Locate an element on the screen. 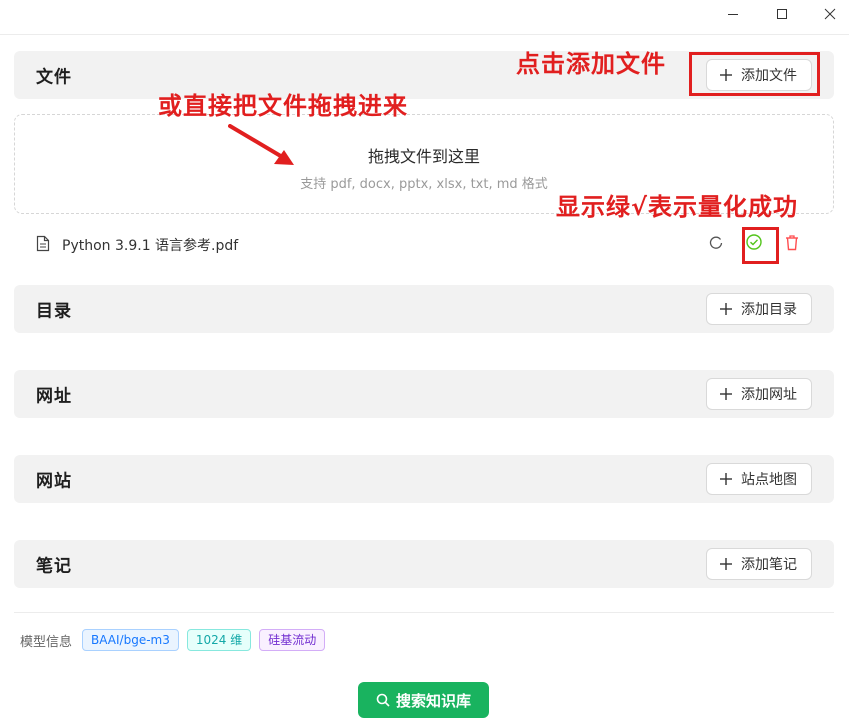  model-info: 模型信息 BAAI/bge-m3 1024 维 硅基流动 is located at coordinates (173, 640).